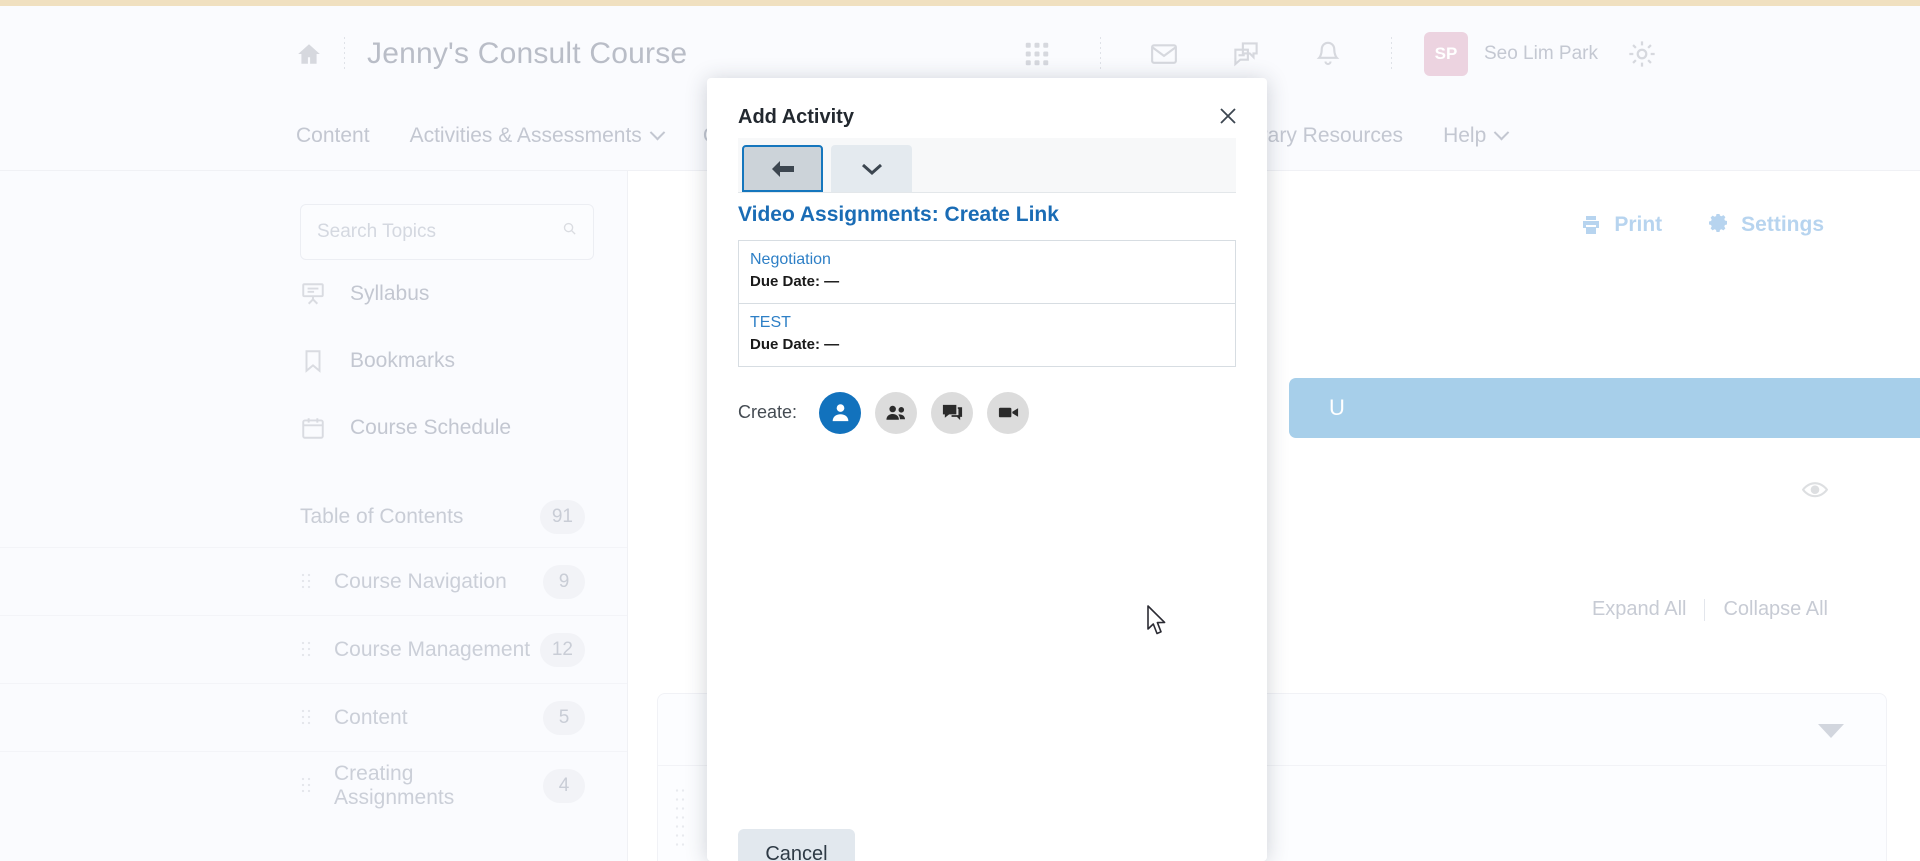 Image resolution: width=1920 pixels, height=861 pixels. What do you see at coordinates (1037, 54) in the screenshot?
I see `grid-icon` at bounding box center [1037, 54].